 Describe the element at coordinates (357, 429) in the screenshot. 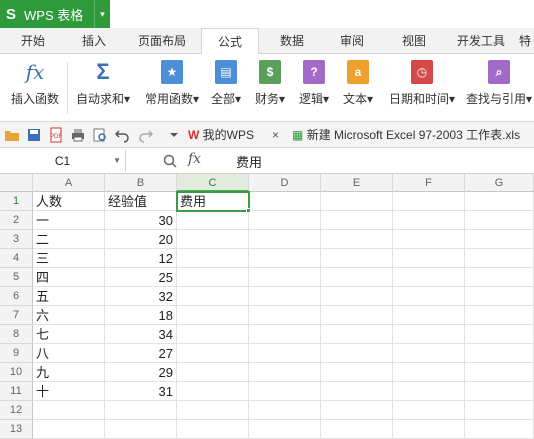

I see `cell-e13` at that location.